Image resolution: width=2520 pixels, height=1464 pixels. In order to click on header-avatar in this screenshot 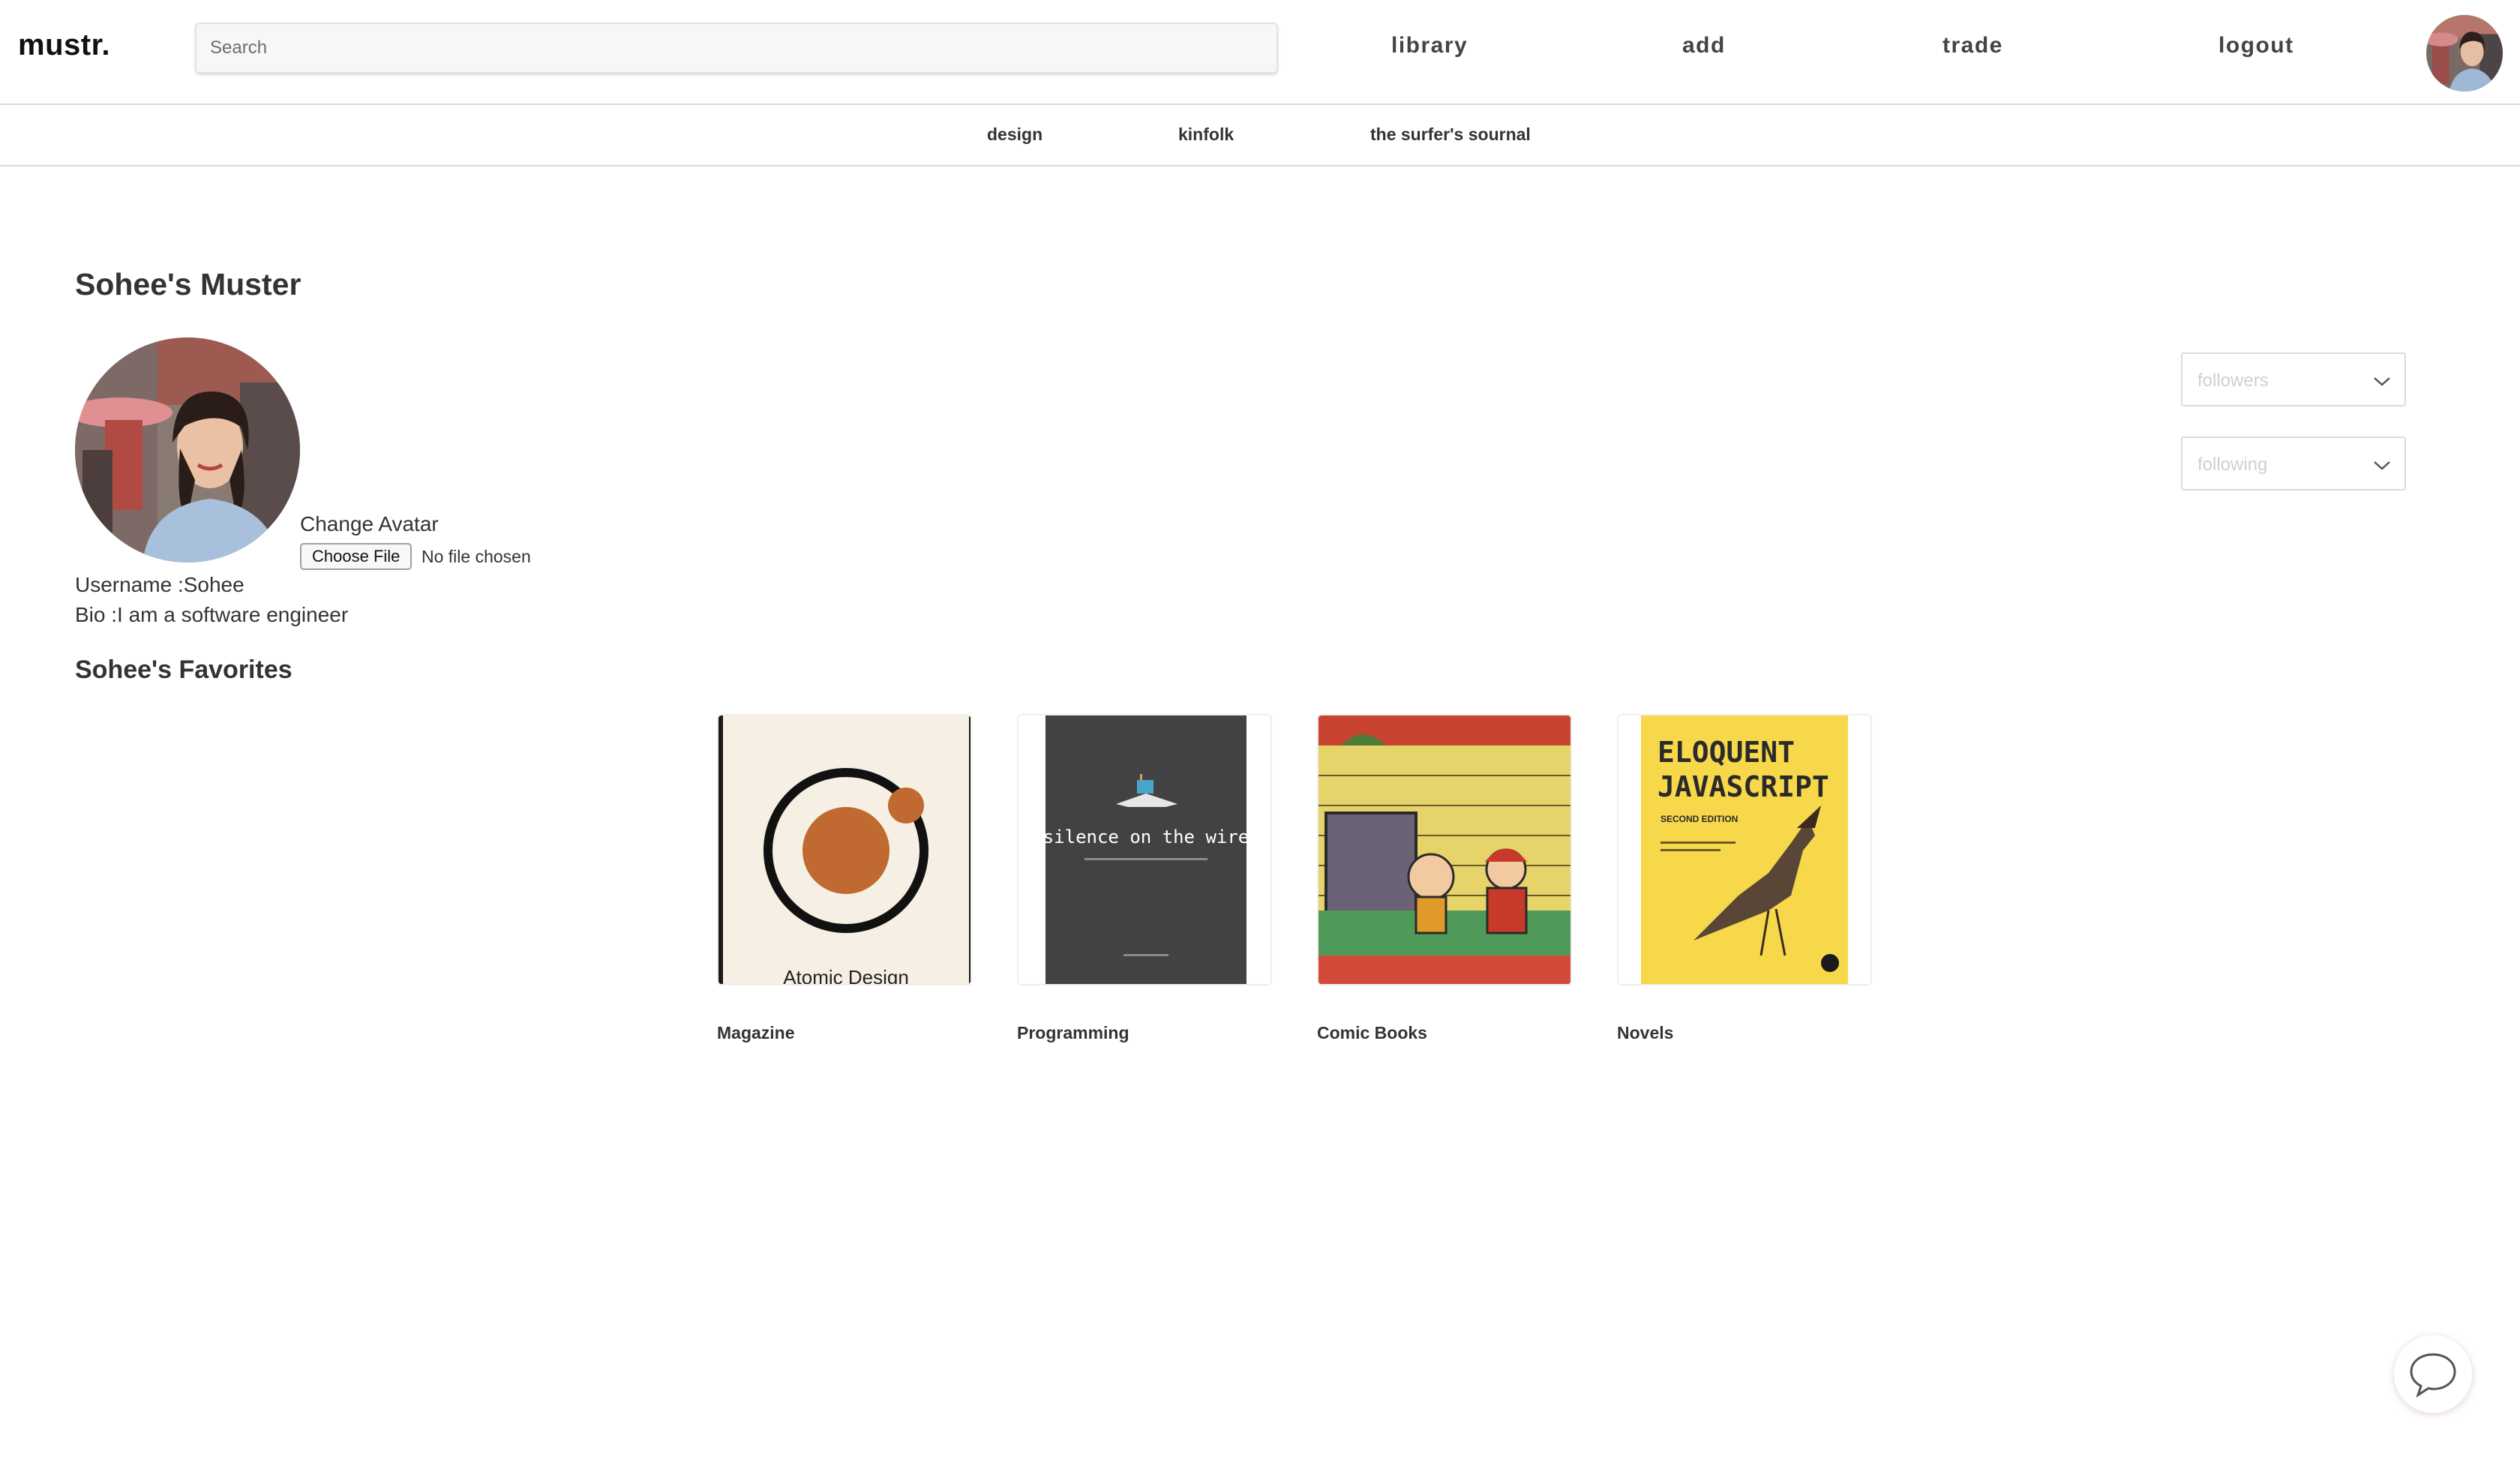, I will do `click(2464, 53)`.